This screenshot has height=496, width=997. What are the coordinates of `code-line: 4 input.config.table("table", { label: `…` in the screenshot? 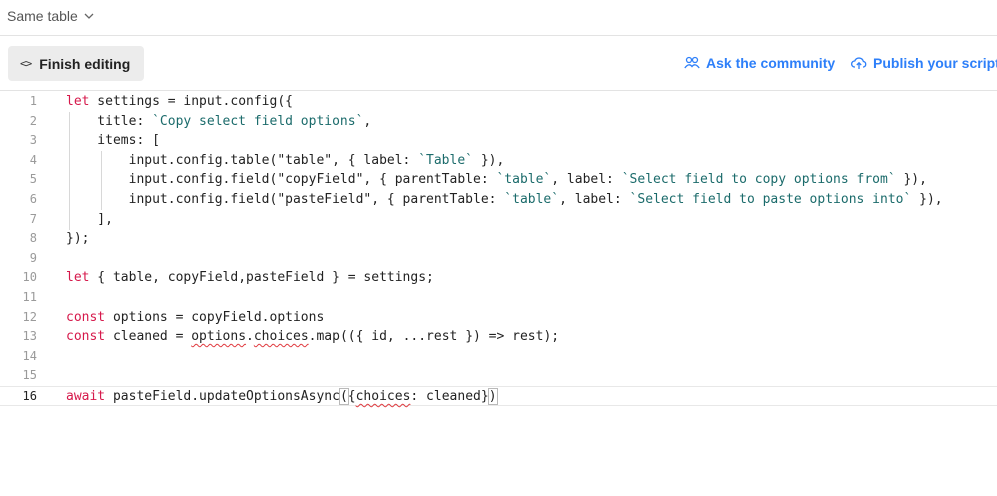 It's located at (498, 161).